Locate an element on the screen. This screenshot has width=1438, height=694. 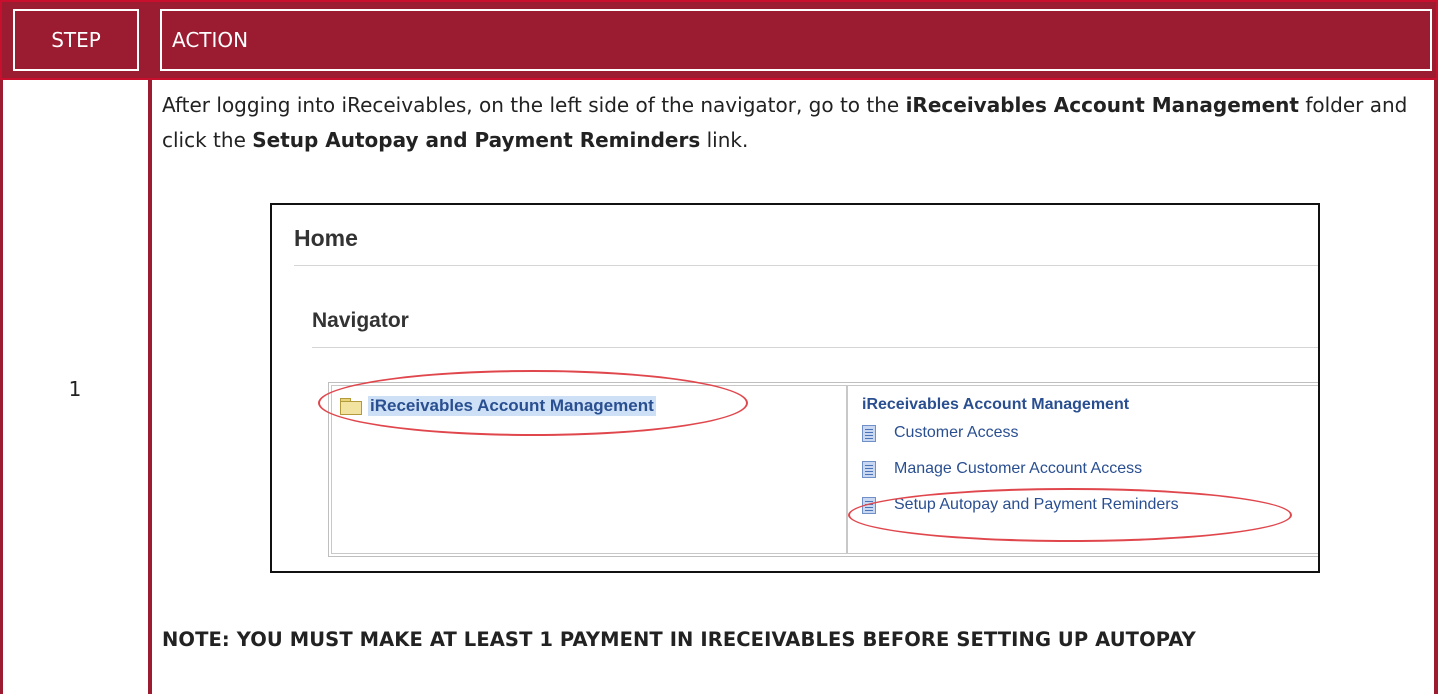
home-divider is located at coordinates (806, 265).